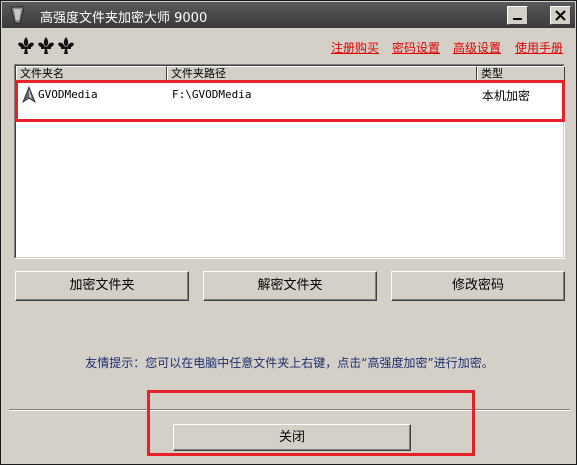 The height and width of the screenshot is (465, 577). I want to click on minimize-button, so click(517, 15).